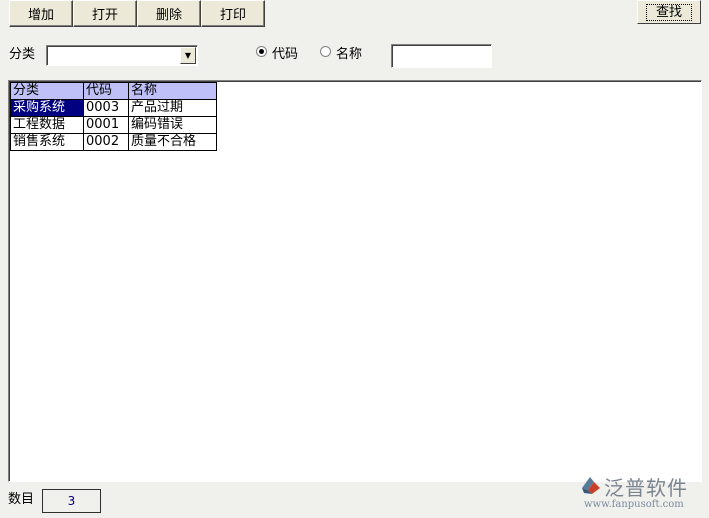 This screenshot has height=518, width=709. What do you see at coordinates (591, 485) in the screenshot?
I see `brand-logo-icon` at bounding box center [591, 485].